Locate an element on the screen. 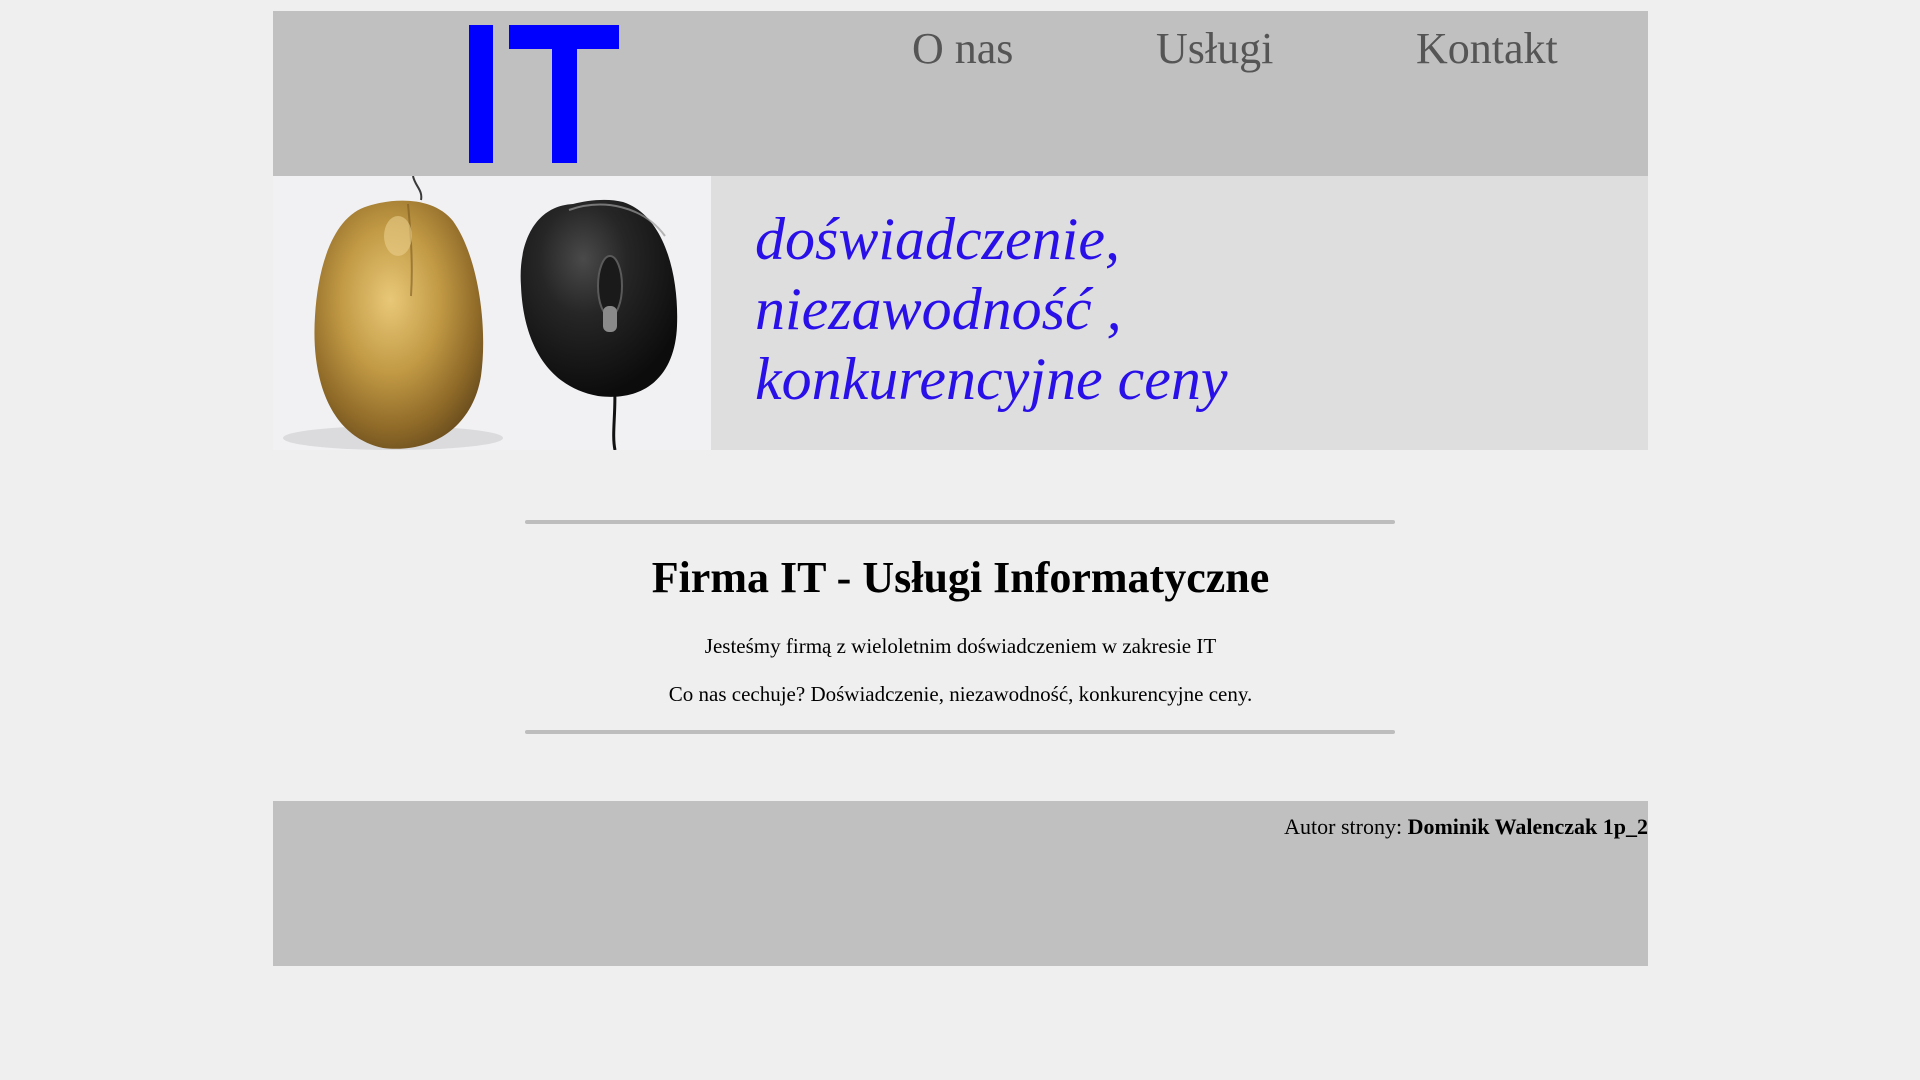 This screenshot has width=1920, height=1080. author-credit: Autor strony: Dominik Walenczak 1p_2 is located at coordinates (1466, 827).